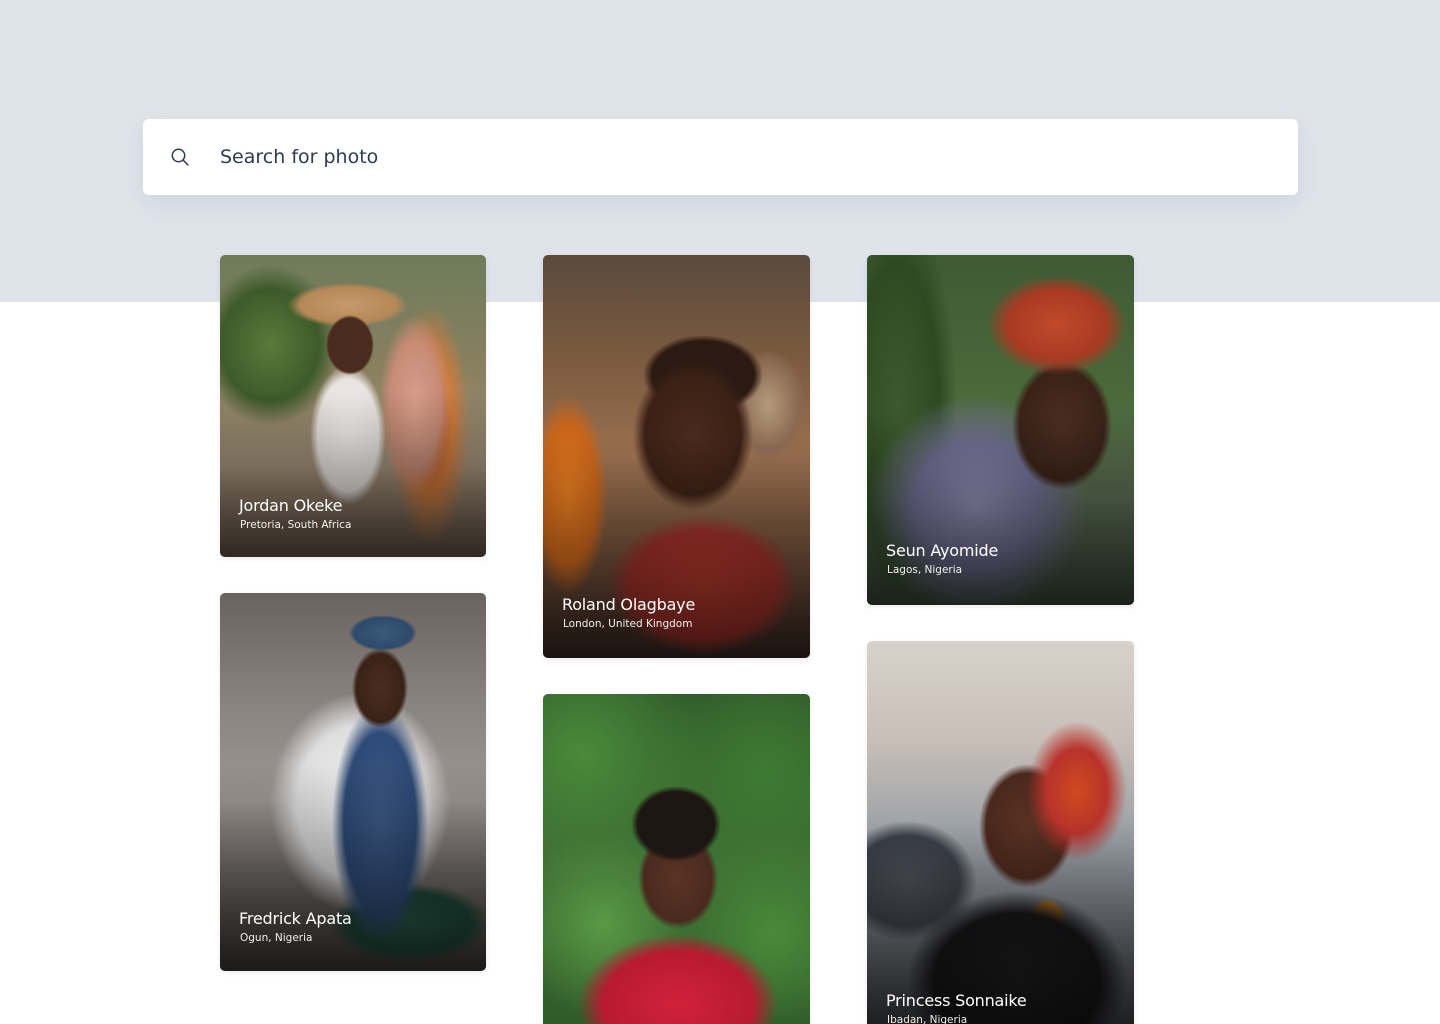 This screenshot has width=1440, height=1024. Describe the element at coordinates (925, 570) in the screenshot. I see `photo-card-location: Lagos, Nigeria` at that location.